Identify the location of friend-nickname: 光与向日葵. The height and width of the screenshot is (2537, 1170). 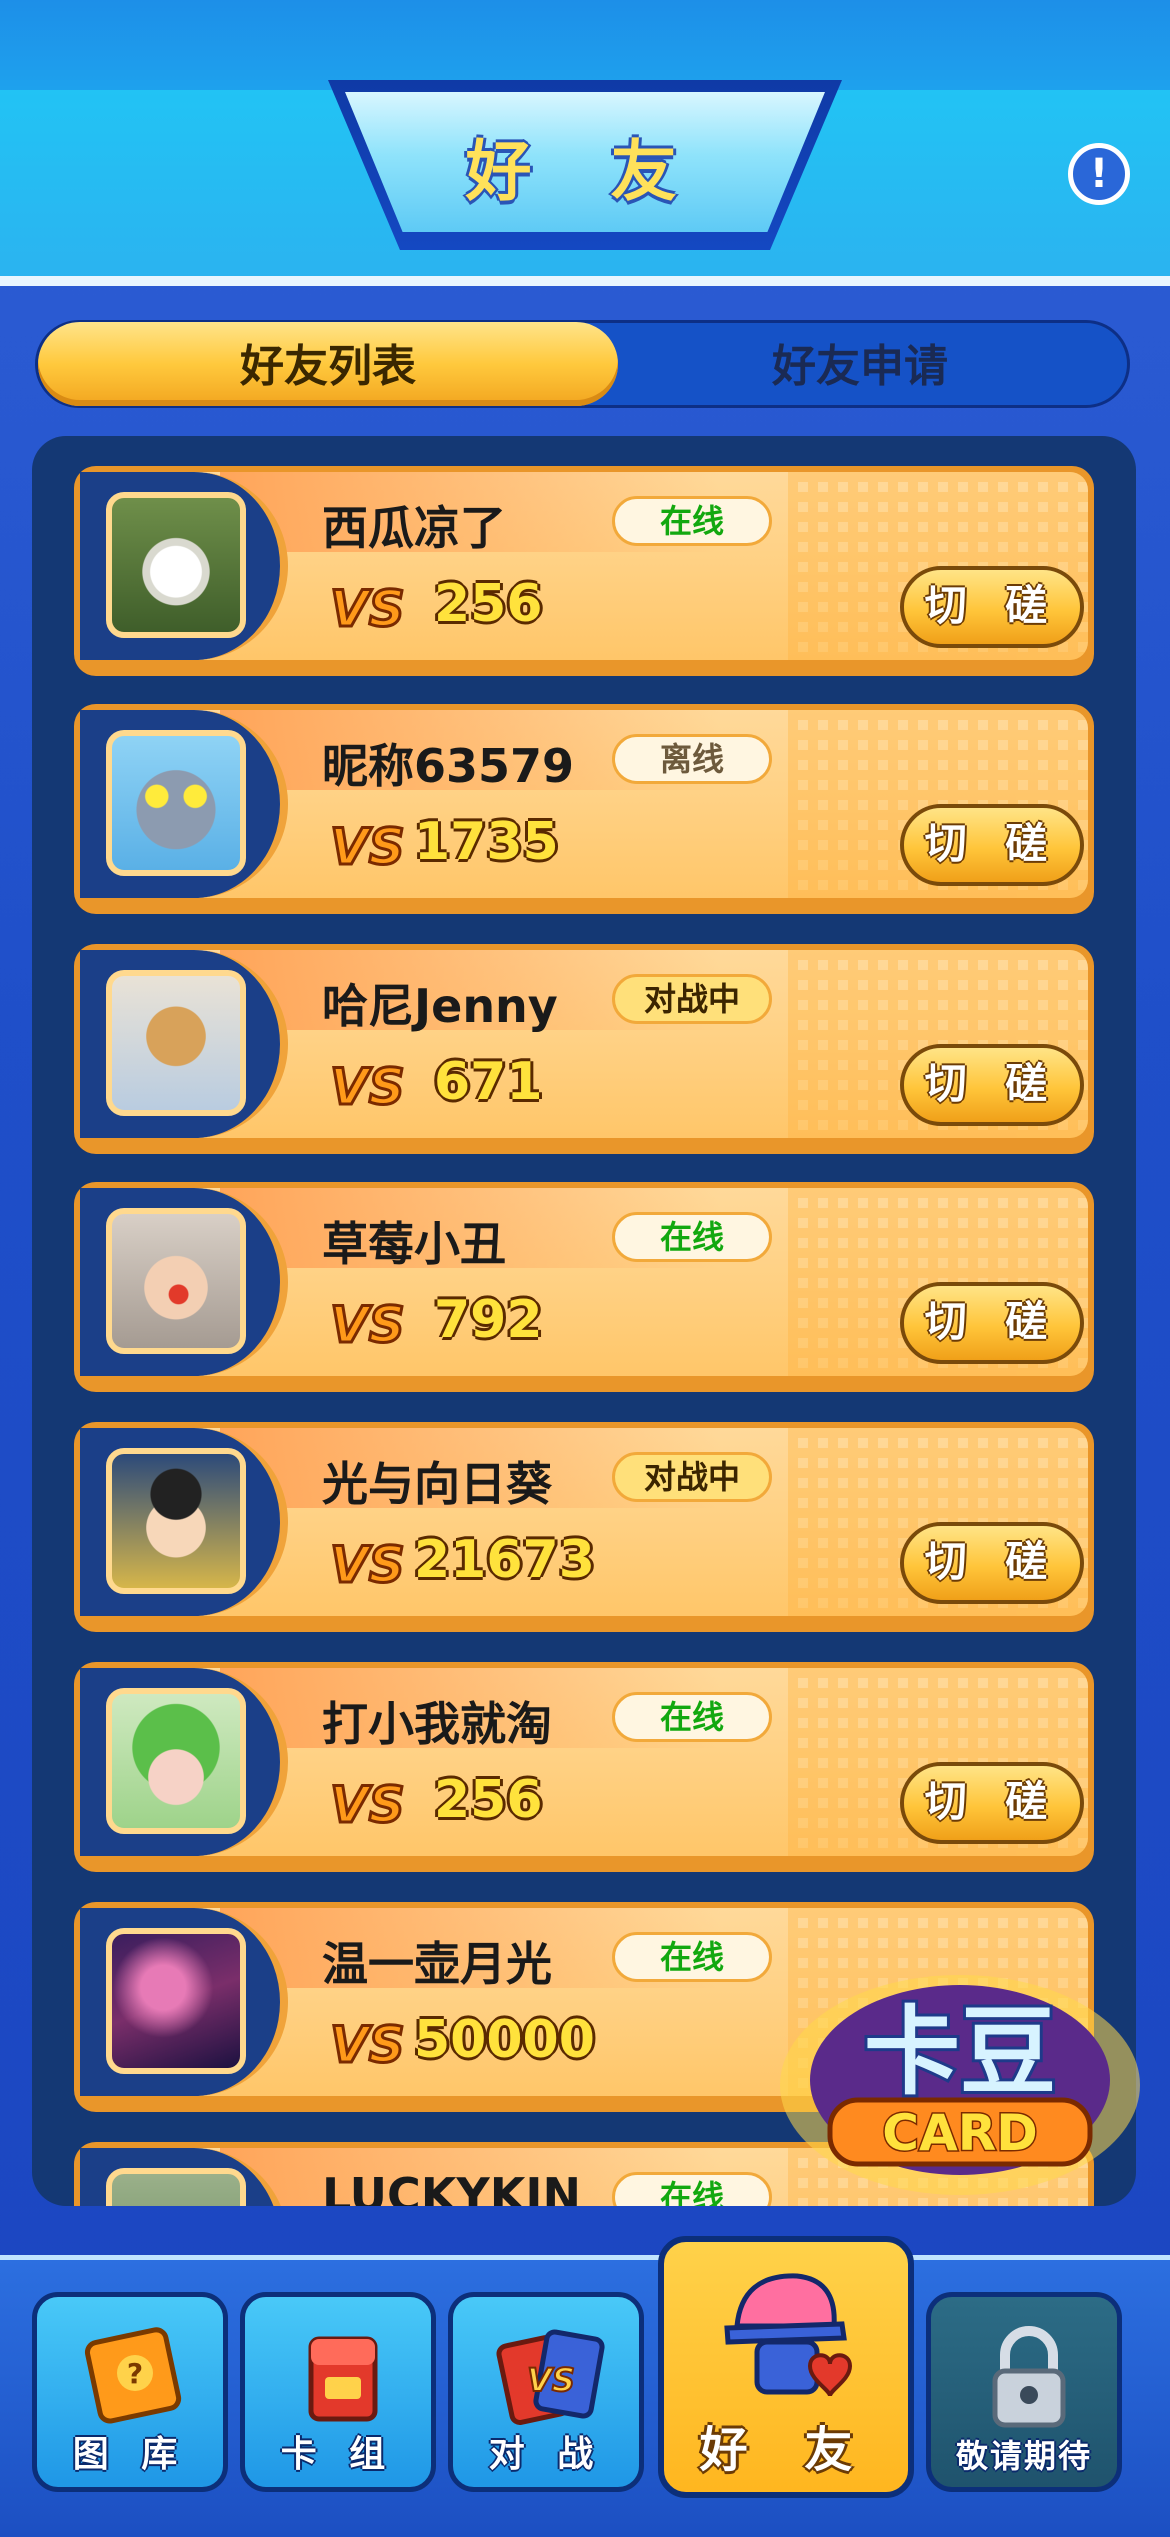
(437, 1484).